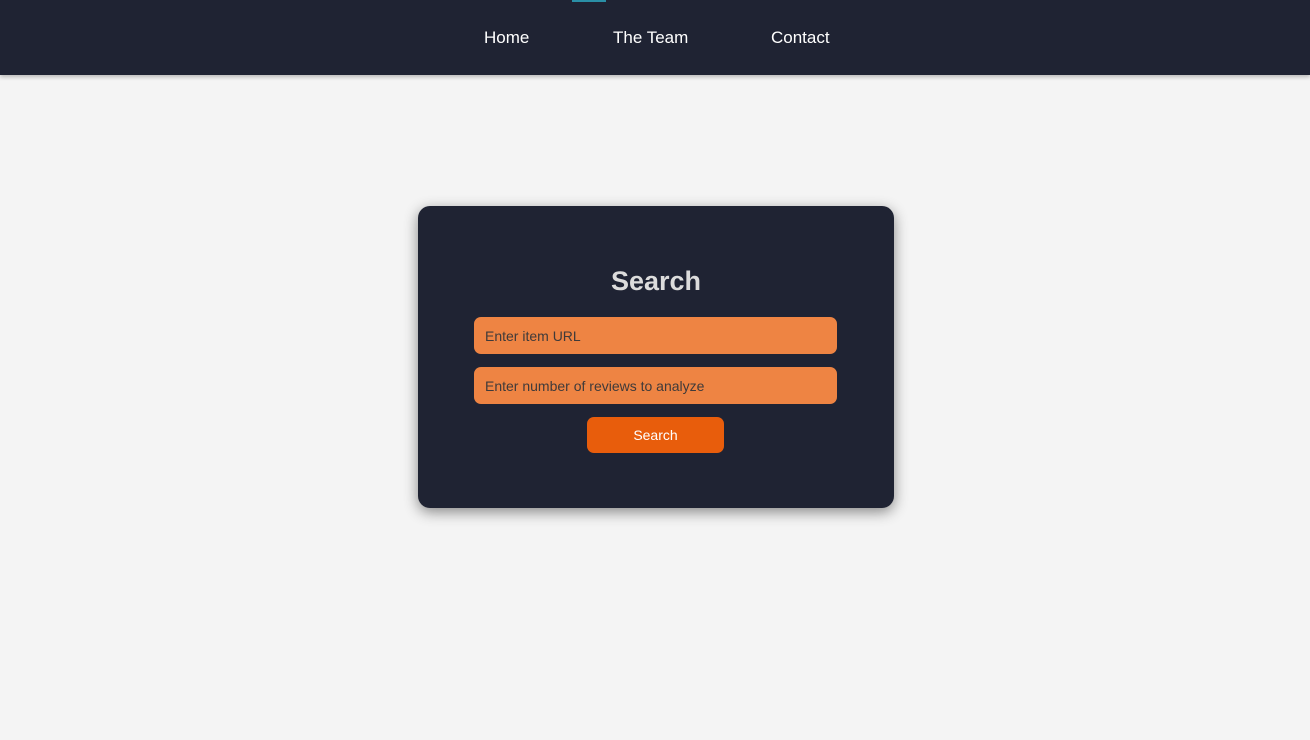 Image resolution: width=1310 pixels, height=740 pixels. I want to click on review-count-input, so click(655, 385).